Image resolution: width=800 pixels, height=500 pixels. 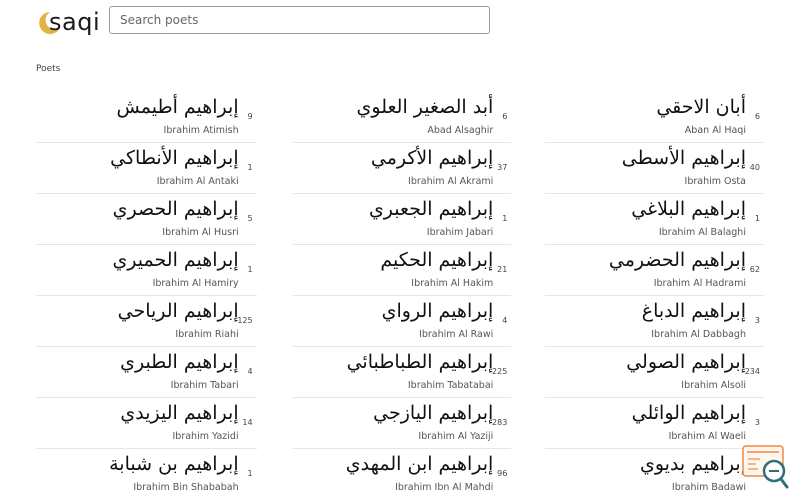 What do you see at coordinates (500, 371) in the screenshot?
I see `poem-count: 225` at bounding box center [500, 371].